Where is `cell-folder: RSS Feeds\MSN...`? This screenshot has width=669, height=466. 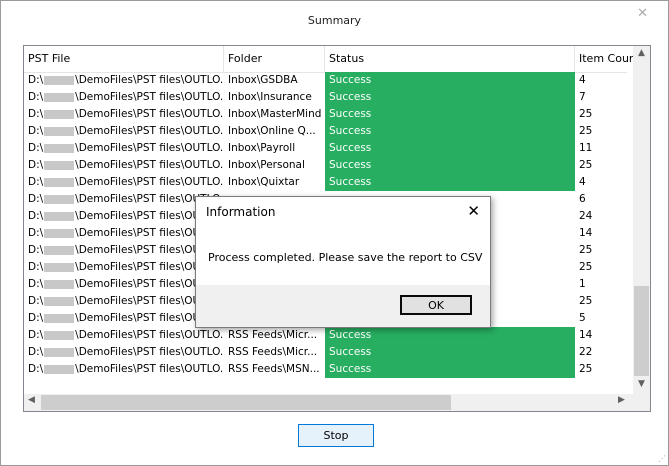
cell-folder: RSS Feeds\MSN... is located at coordinates (274, 369).